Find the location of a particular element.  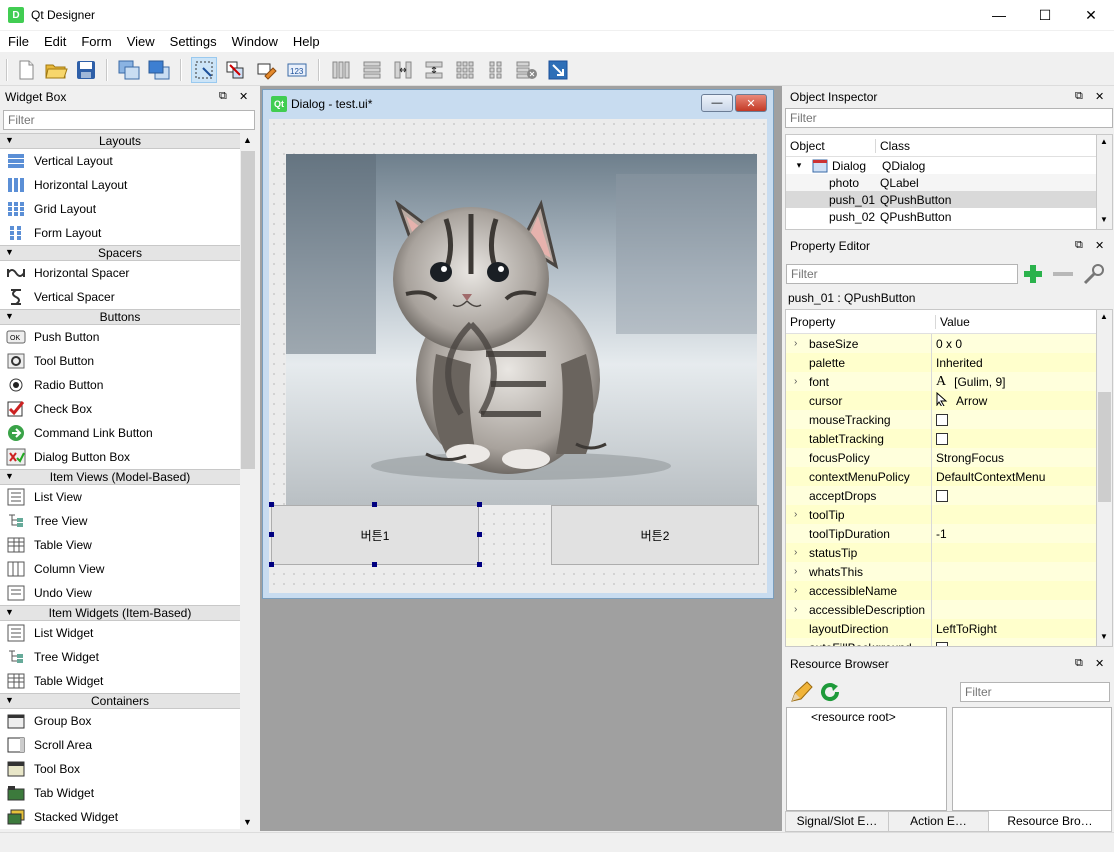

minimize-button: — is located at coordinates (999, 15).